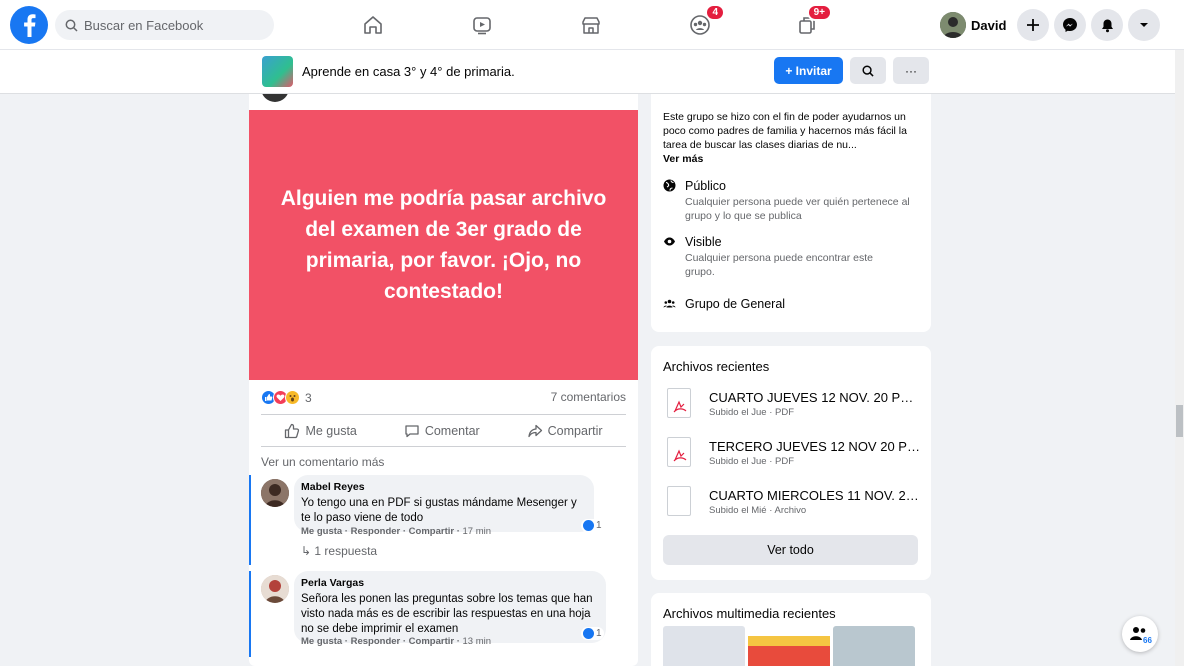 The width and height of the screenshot is (1184, 666). Describe the element at coordinates (588, 525) in the screenshot. I see `like-reaction-icon` at that location.